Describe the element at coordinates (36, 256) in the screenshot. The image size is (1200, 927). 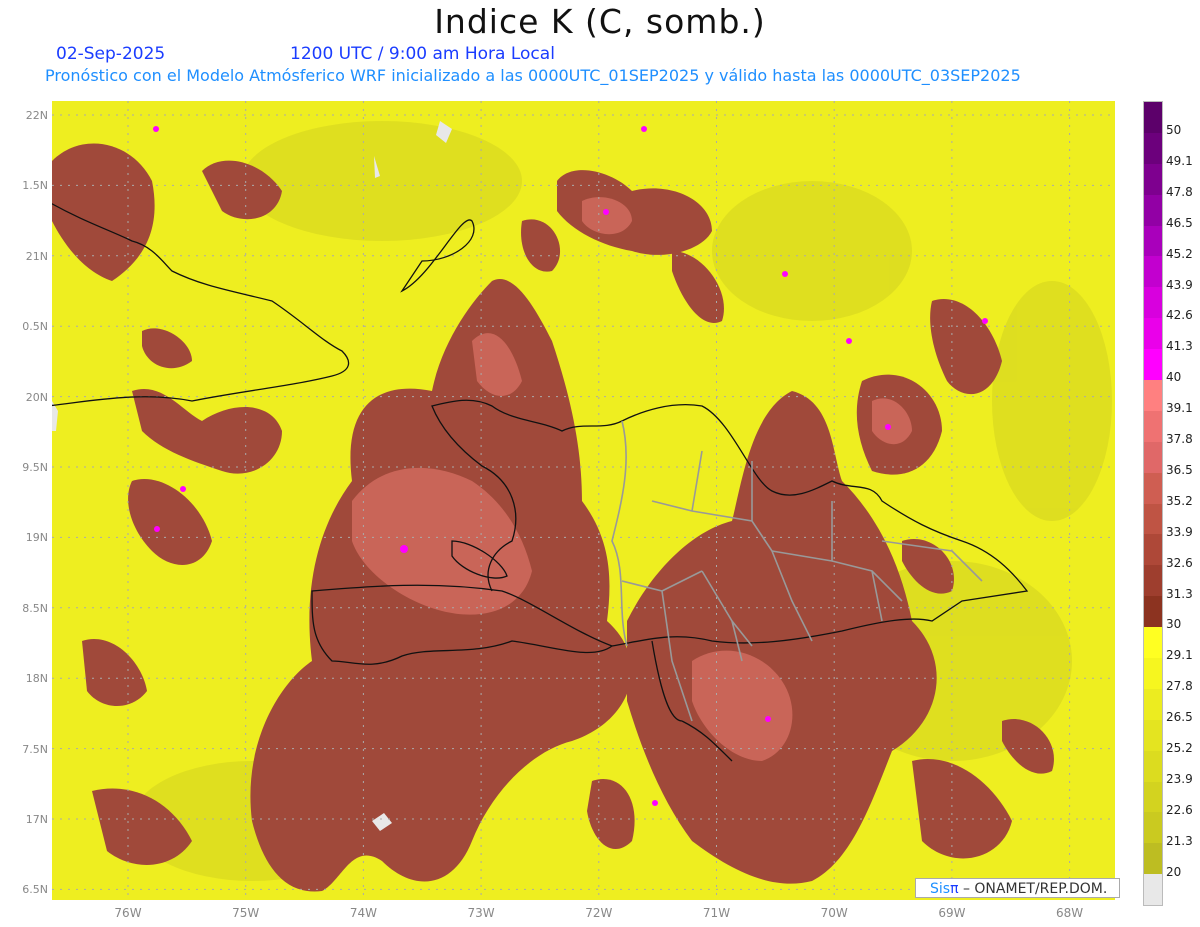
I see `lat-label: 21N` at that location.